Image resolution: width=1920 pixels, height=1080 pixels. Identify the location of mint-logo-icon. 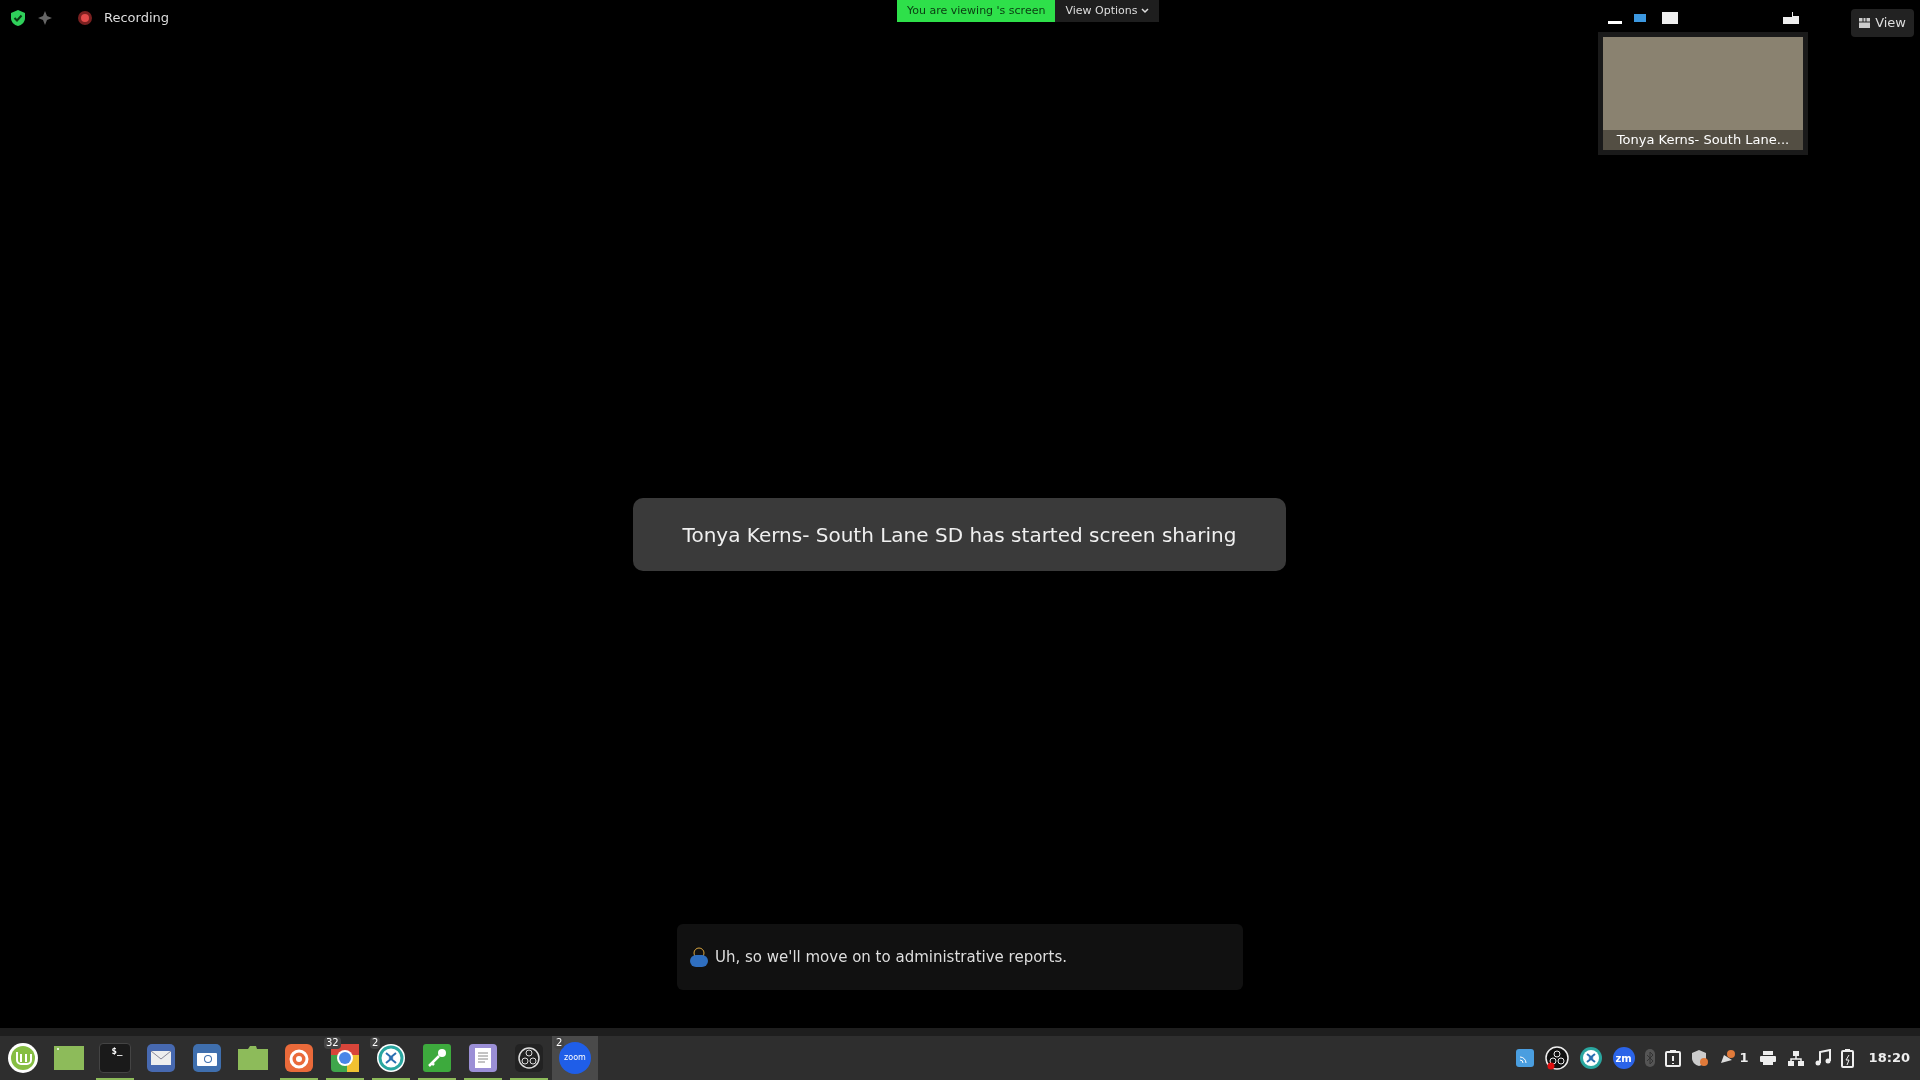
(23, 1058).